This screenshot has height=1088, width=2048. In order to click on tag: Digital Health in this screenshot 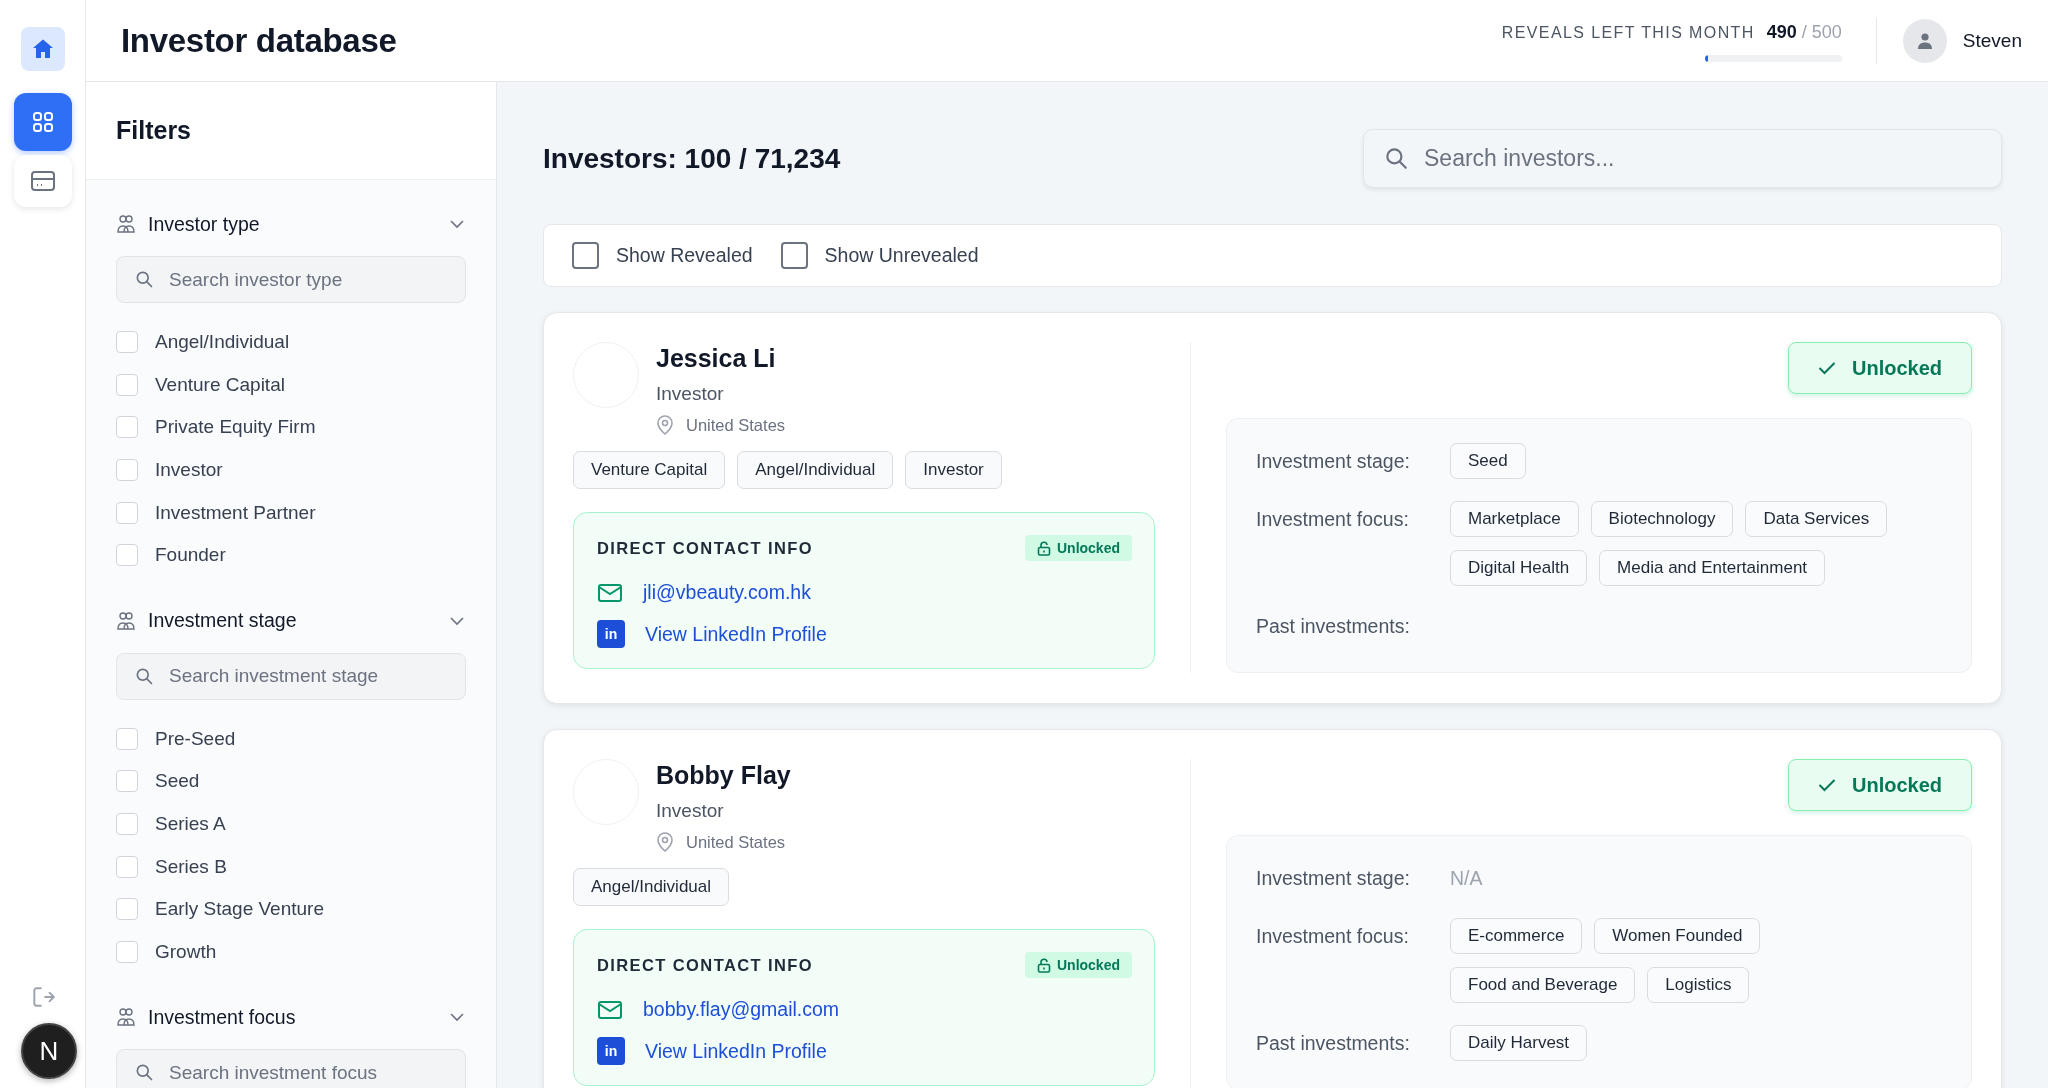, I will do `click(1519, 568)`.